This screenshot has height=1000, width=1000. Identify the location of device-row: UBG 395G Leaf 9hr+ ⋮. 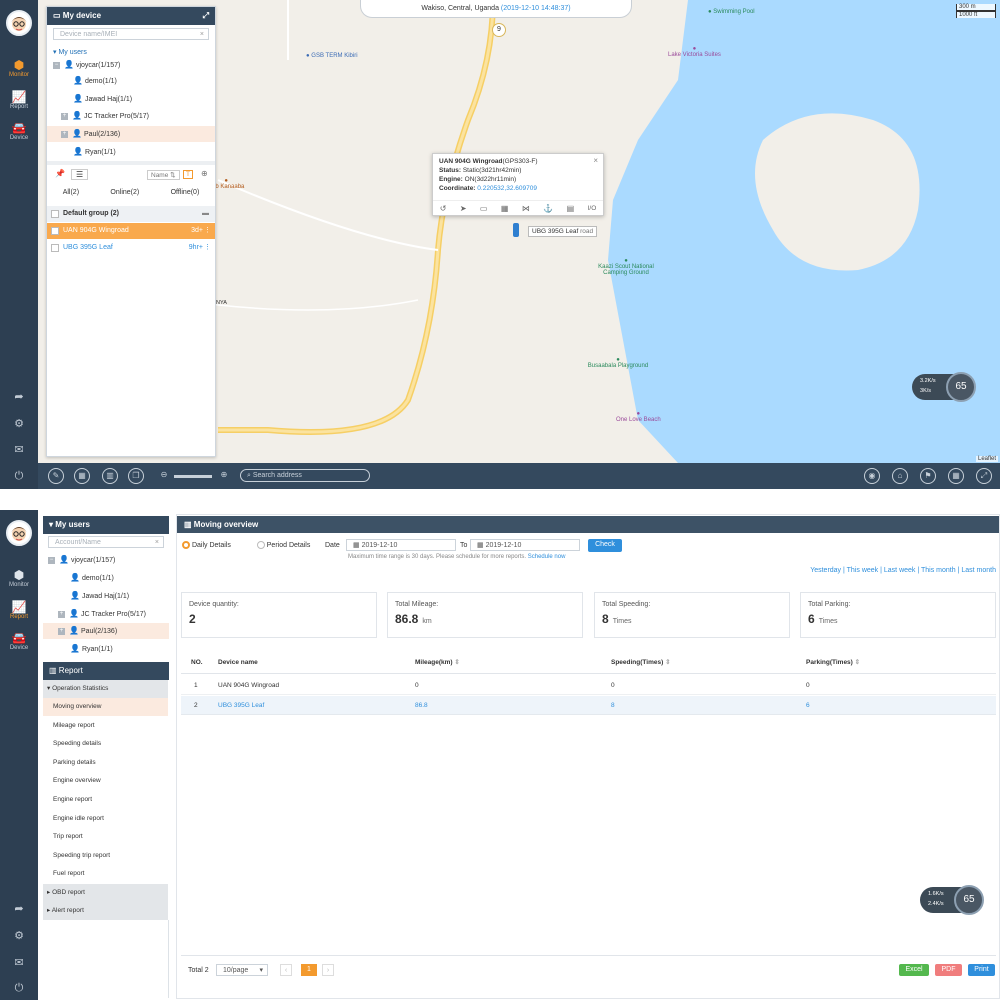
(131, 248).